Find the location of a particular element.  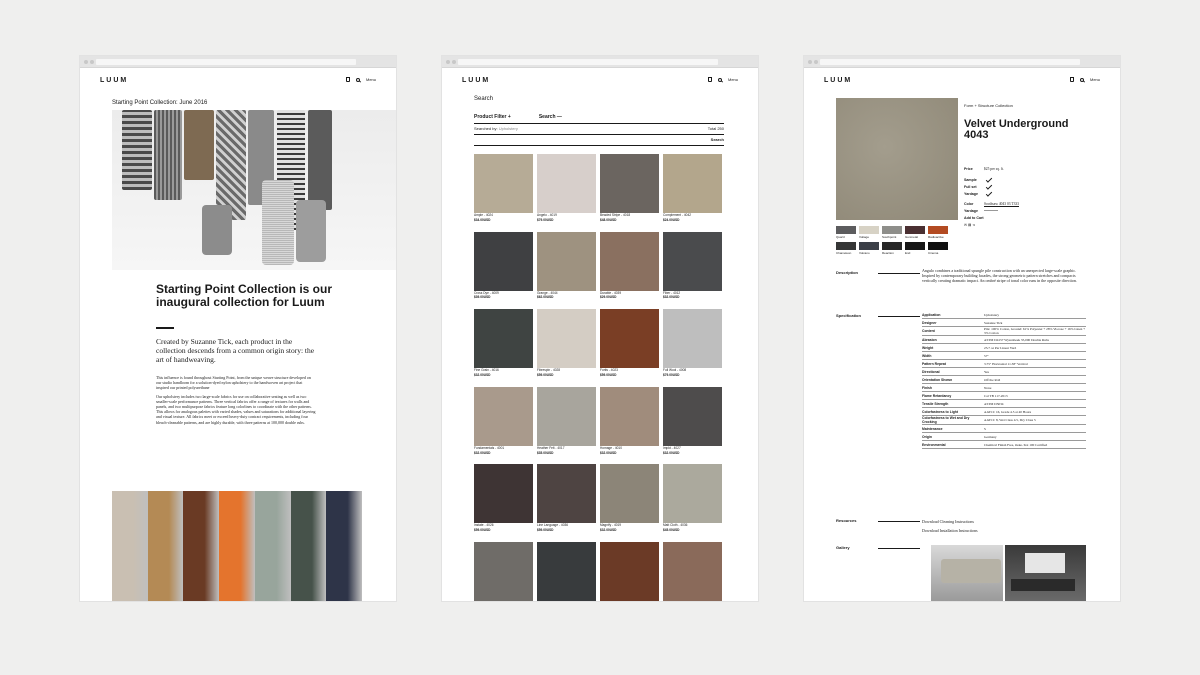

product-name: Fundamentals - 4001 is located at coordinates (503, 448).